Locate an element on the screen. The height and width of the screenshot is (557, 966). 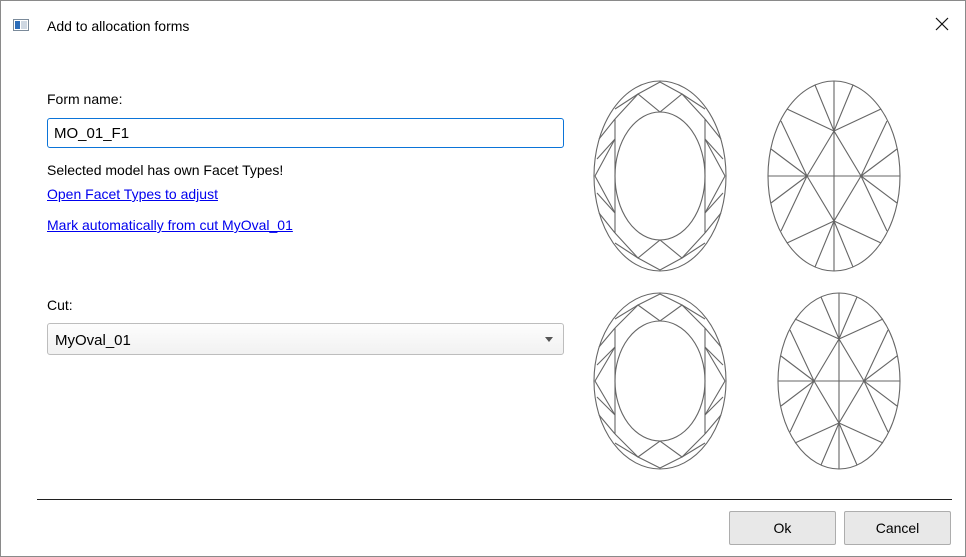
chevron-down-icon is located at coordinates (549, 339).